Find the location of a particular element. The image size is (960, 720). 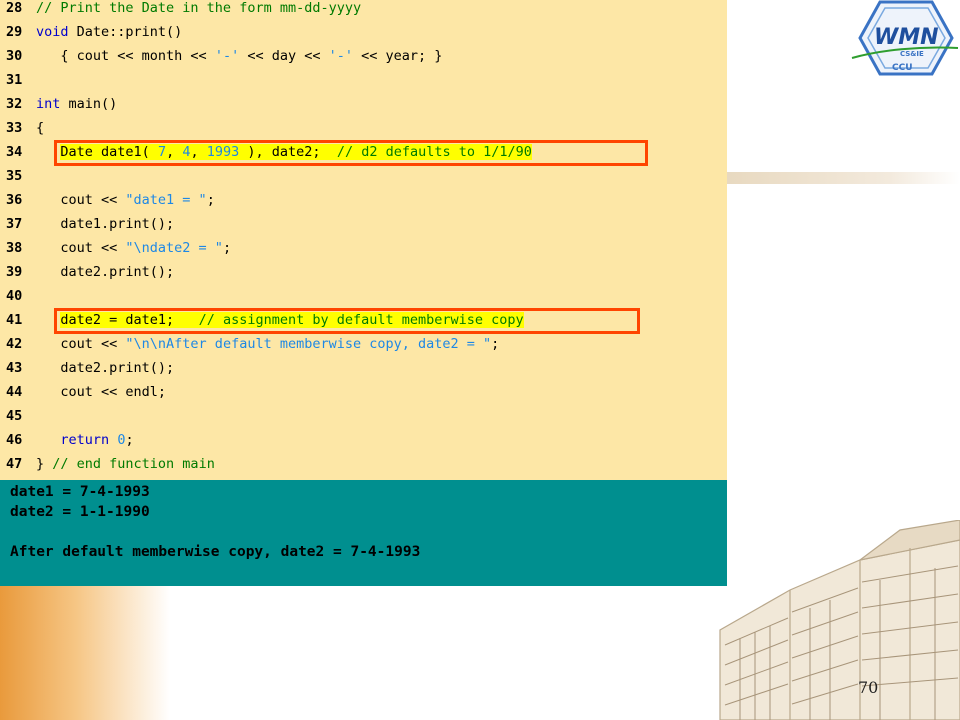

line-number: 28 is located at coordinates (14, 8).